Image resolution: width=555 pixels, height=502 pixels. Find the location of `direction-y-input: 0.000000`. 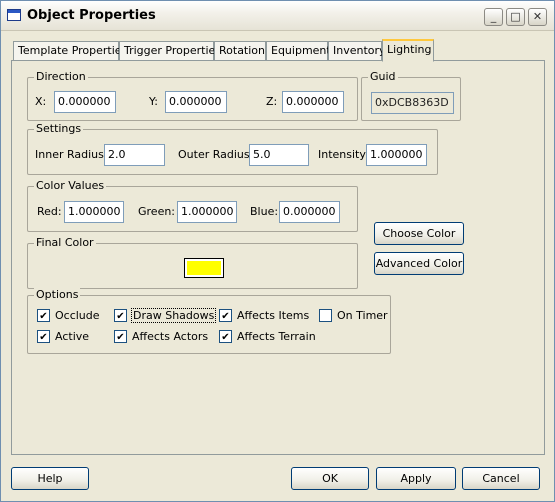

direction-y-input: 0.000000 is located at coordinates (196, 102).